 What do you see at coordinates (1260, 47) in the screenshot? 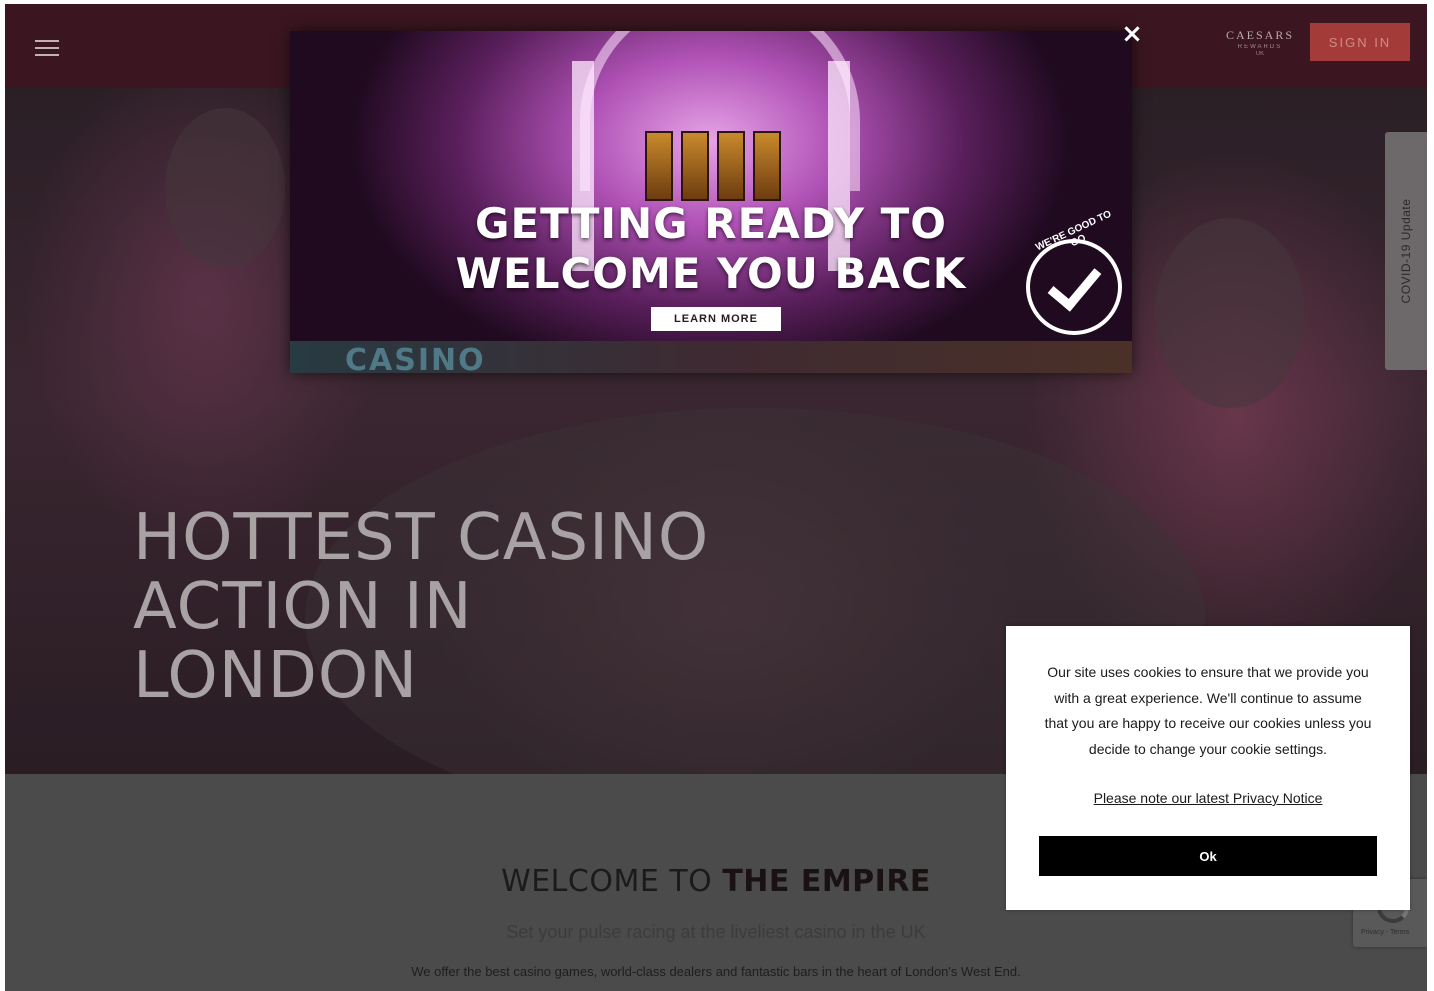
I see `logo-subtitle: REWARDS` at bounding box center [1260, 47].